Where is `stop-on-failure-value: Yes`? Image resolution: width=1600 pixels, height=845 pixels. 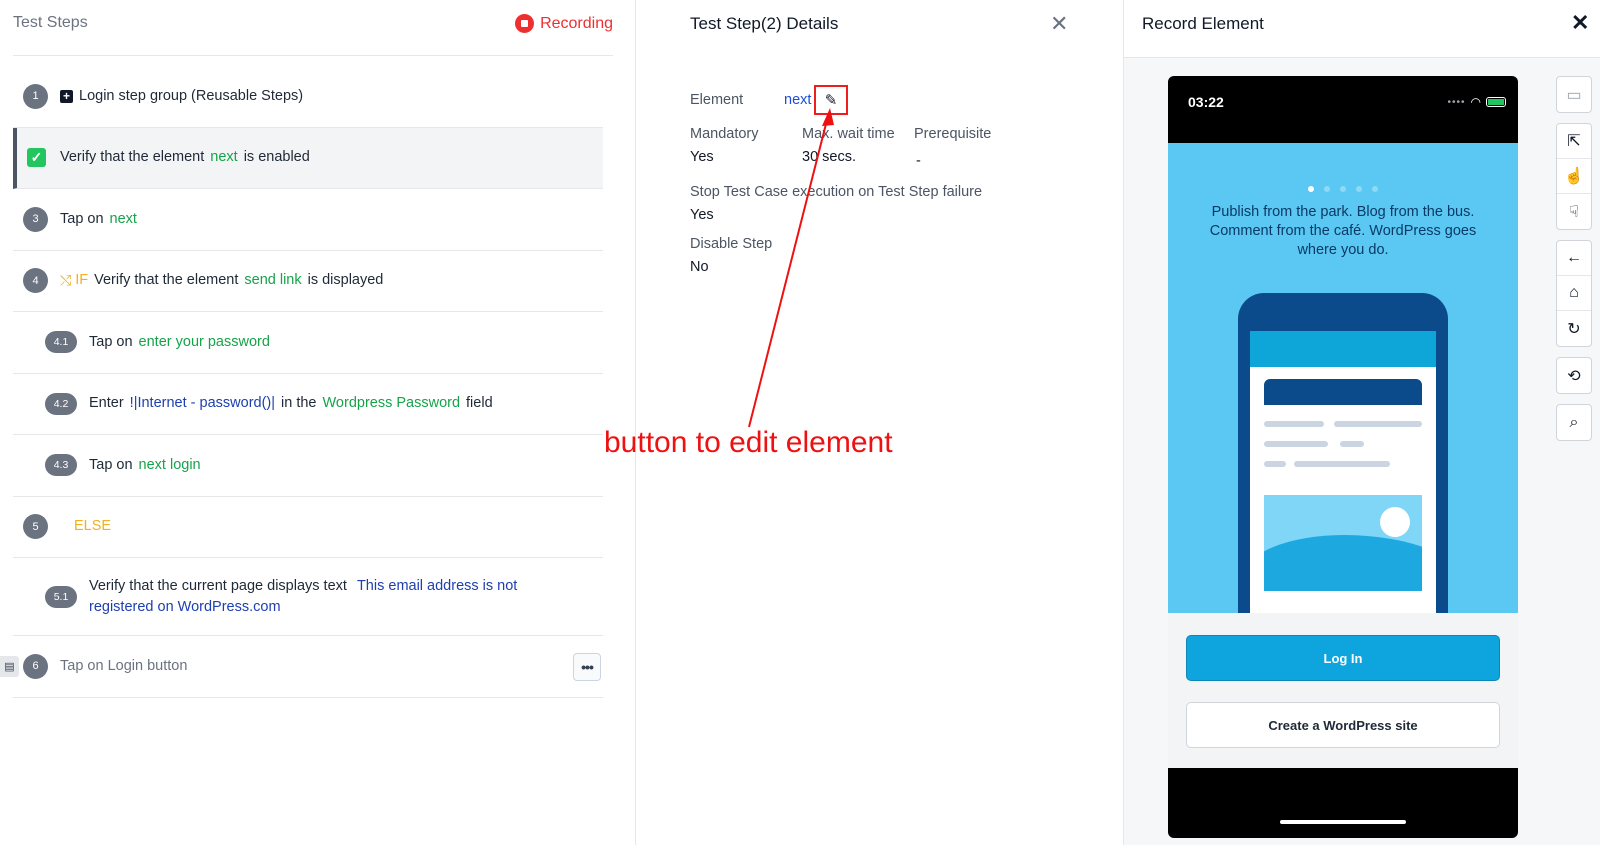
stop-on-failure-value: Yes is located at coordinates (702, 215).